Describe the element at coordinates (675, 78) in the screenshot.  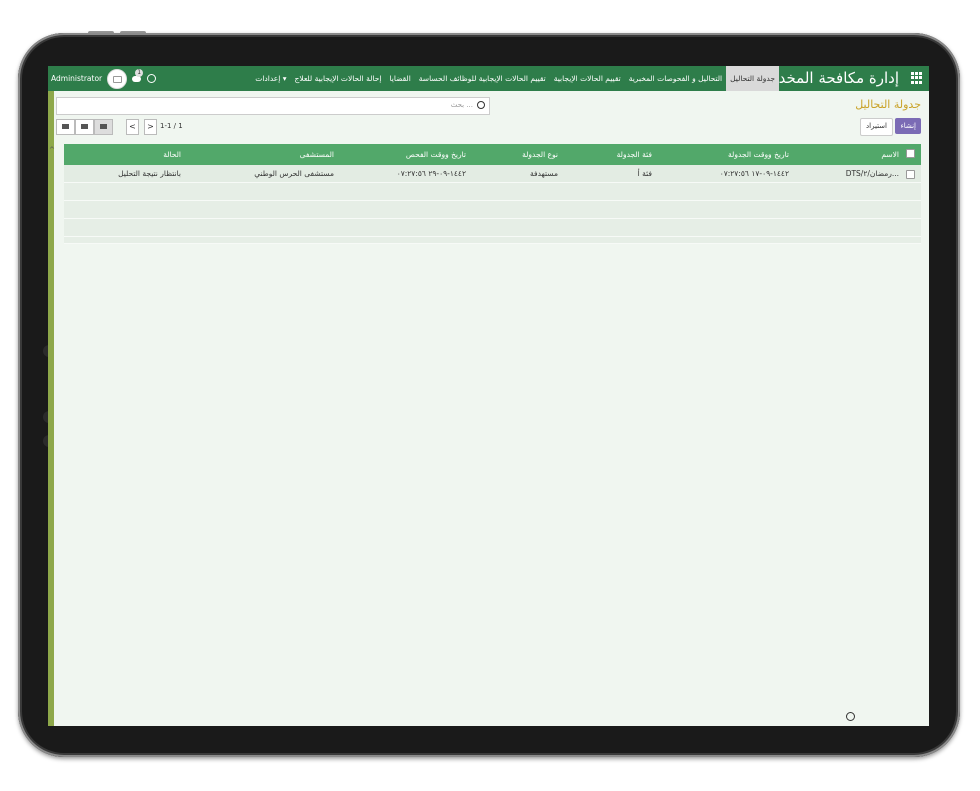
I see `menu-item-lab-tests: التحاليل و الفحوصات المخبرية` at that location.